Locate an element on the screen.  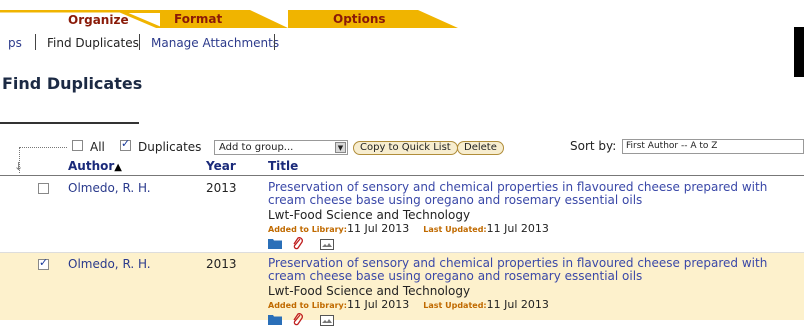
column-header-author-label: Author is located at coordinates (91, 166).